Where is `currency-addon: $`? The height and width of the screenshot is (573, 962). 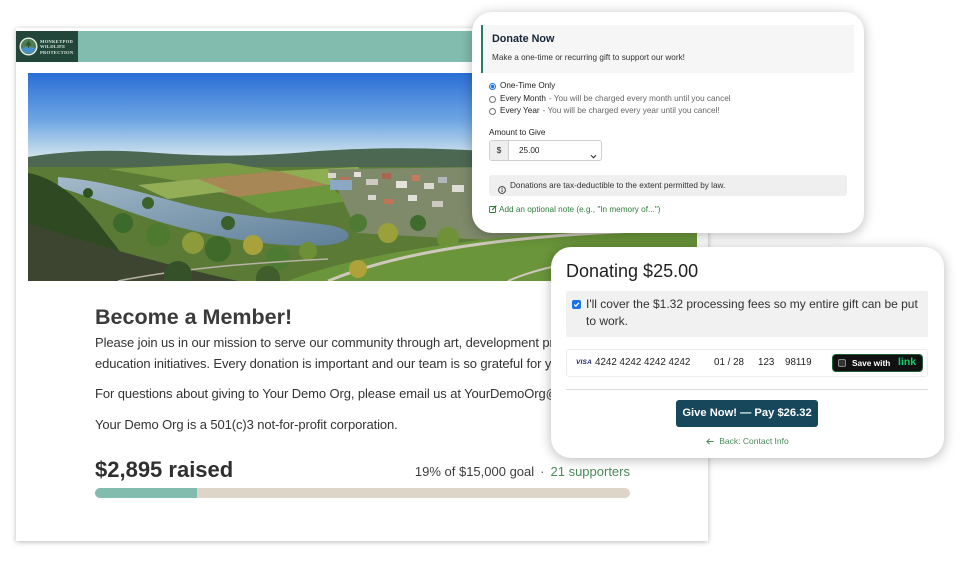
currency-addon: $ is located at coordinates (499, 150).